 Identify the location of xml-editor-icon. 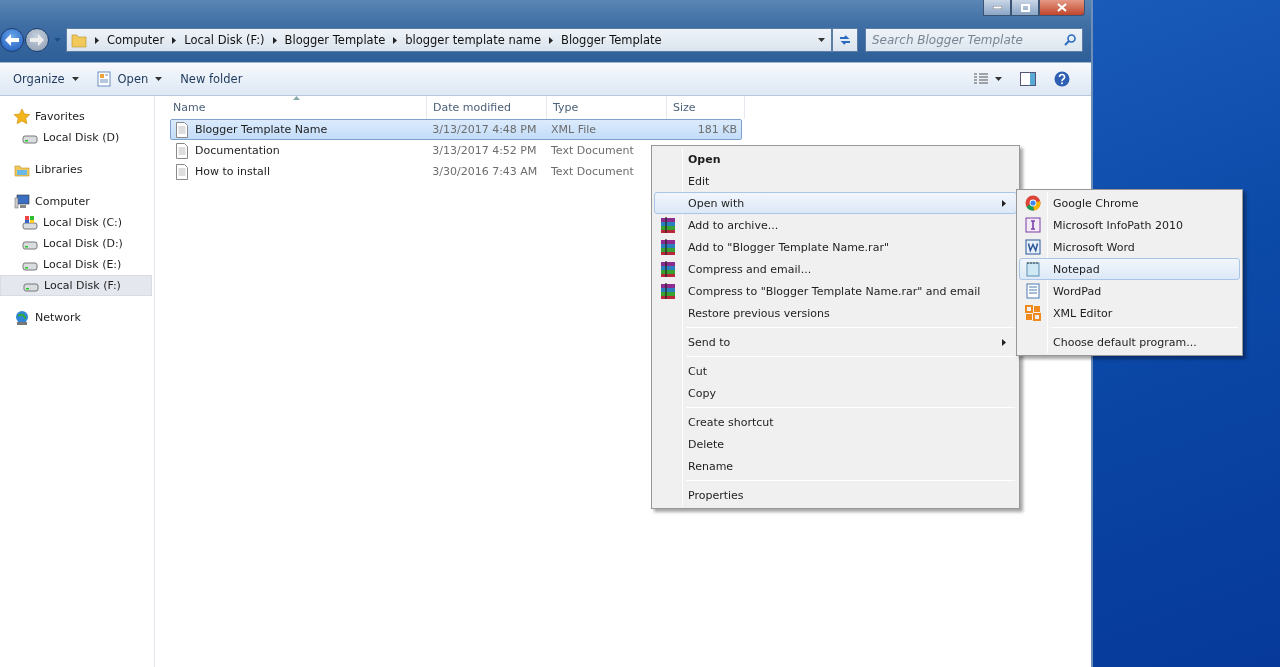
(1033, 313).